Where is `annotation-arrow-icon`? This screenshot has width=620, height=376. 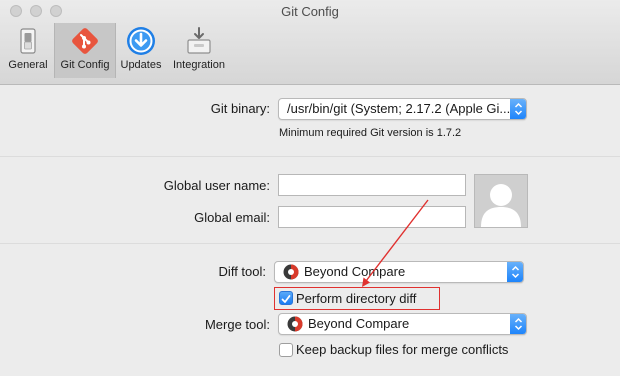 annotation-arrow-icon is located at coordinates (395, 243).